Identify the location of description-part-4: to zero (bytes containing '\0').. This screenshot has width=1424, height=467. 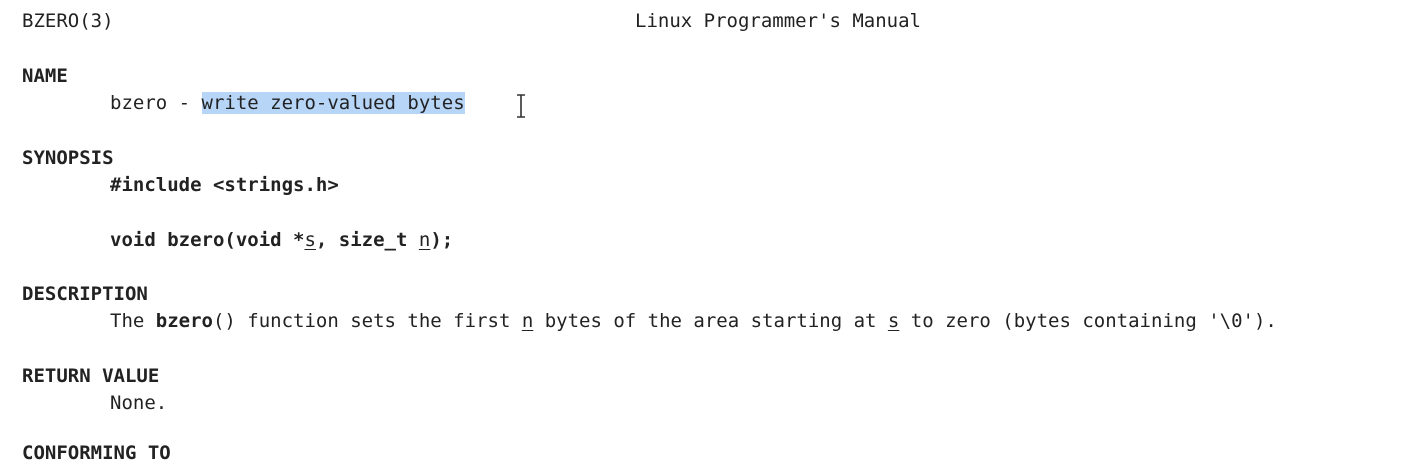
(1088, 321).